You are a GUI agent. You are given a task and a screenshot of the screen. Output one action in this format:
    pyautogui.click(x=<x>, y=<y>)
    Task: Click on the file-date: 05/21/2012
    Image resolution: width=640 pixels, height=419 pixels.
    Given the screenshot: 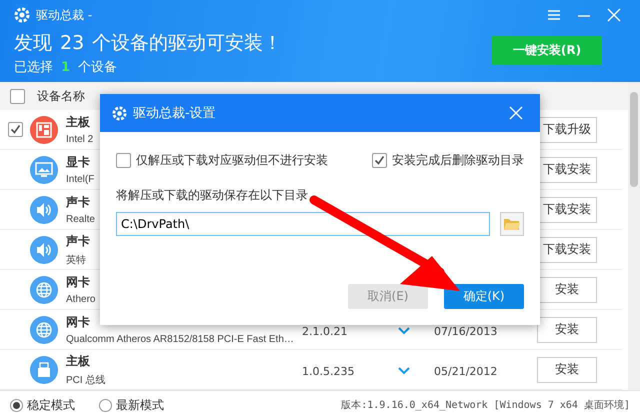 What is the action you would take?
    pyautogui.click(x=466, y=371)
    